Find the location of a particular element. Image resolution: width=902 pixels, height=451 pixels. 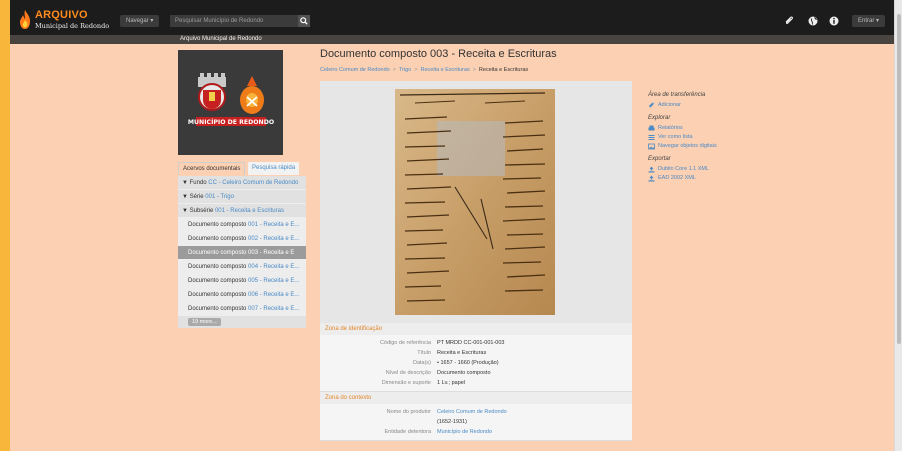

field-row: (1652-1931) is located at coordinates (452, 422).